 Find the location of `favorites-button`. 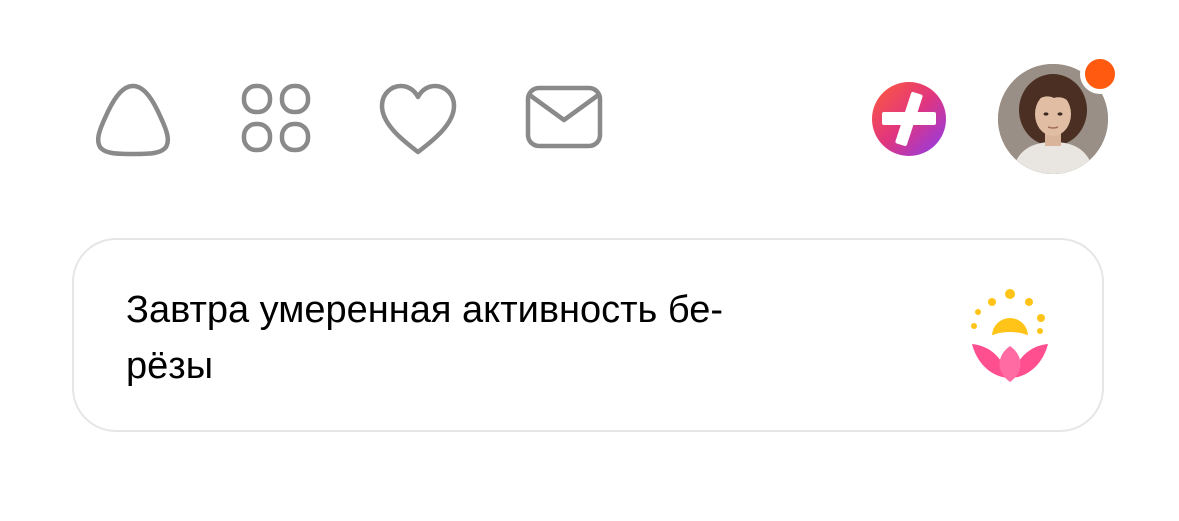

favorites-button is located at coordinates (418, 120).